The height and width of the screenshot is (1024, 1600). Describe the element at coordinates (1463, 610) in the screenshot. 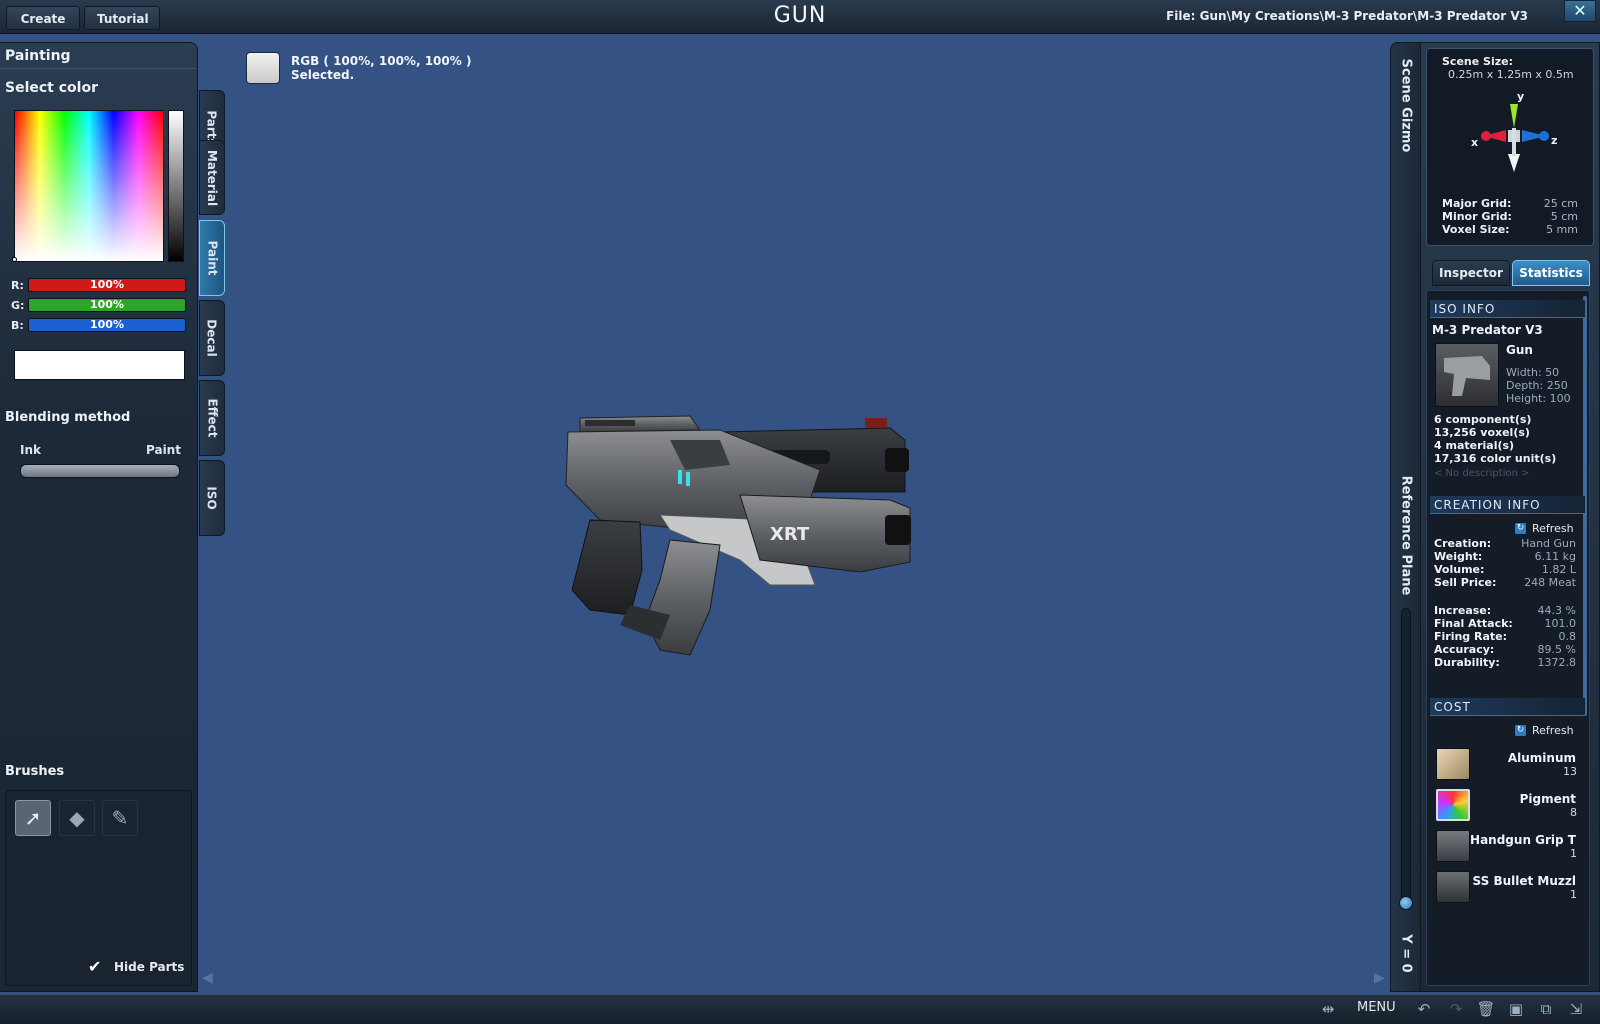

I see `stat-label: Increase:` at that location.